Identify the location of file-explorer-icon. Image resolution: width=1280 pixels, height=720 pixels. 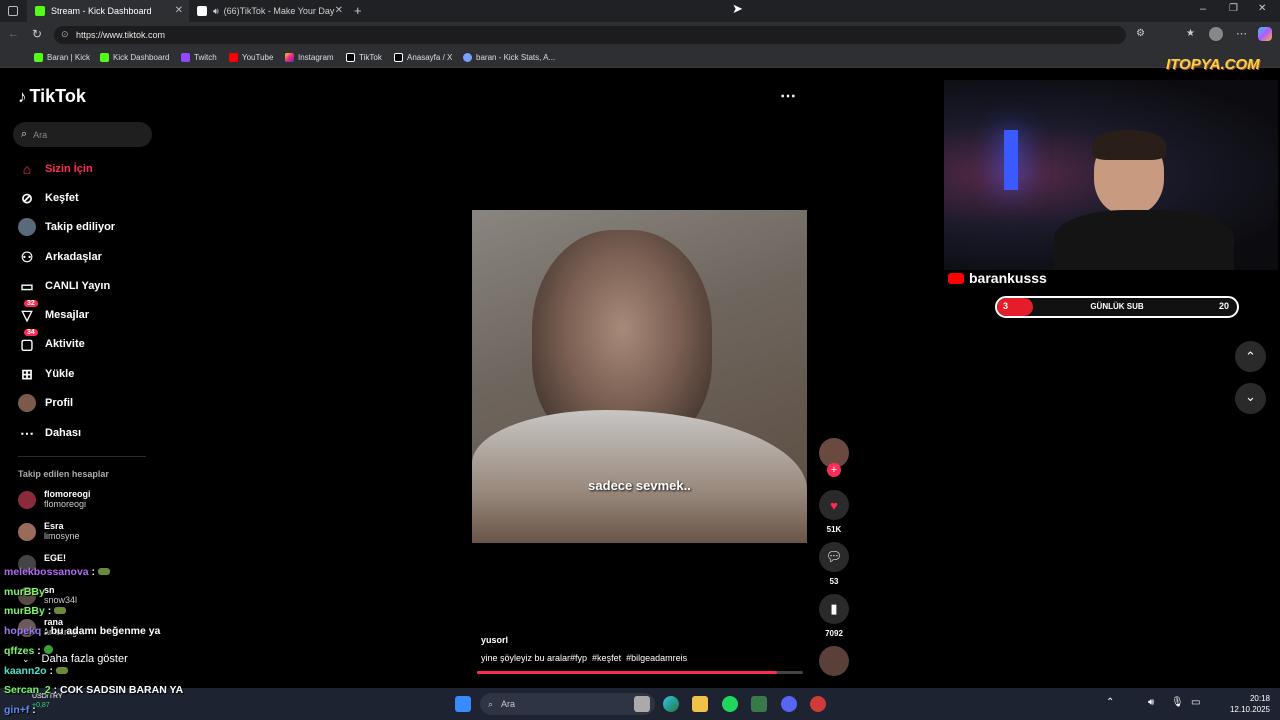
(700, 704).